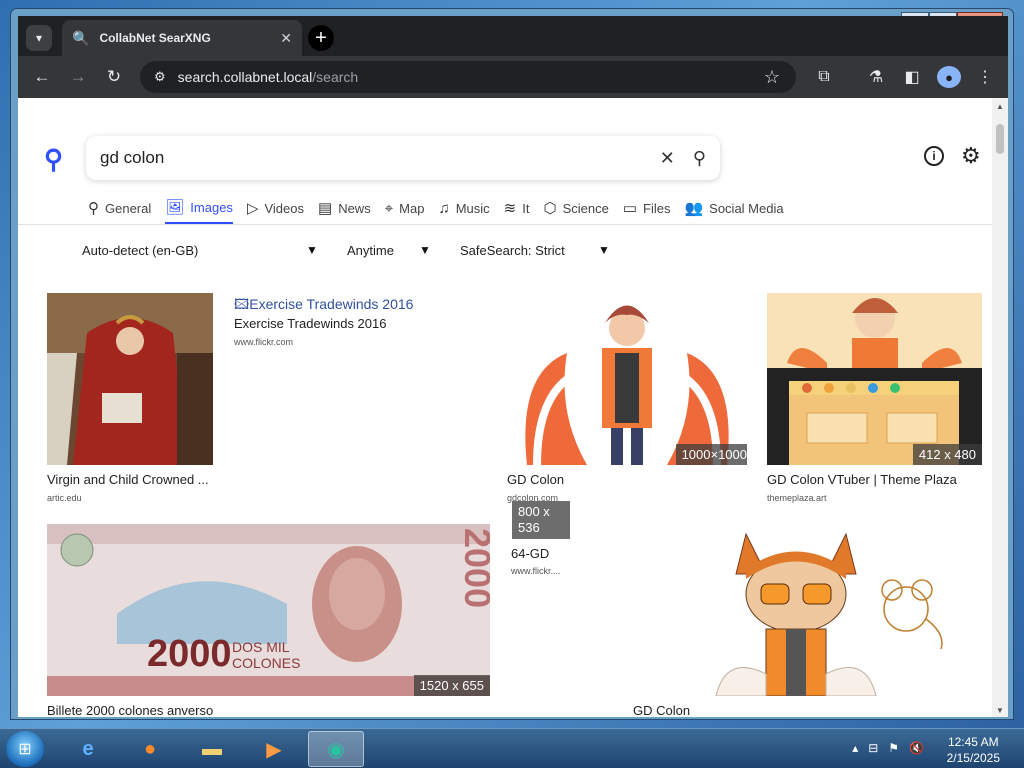 This screenshot has width=1024, height=768. I want to click on system-tray: ▴ ⊟ ⚑ 🔇, so click(883, 748).